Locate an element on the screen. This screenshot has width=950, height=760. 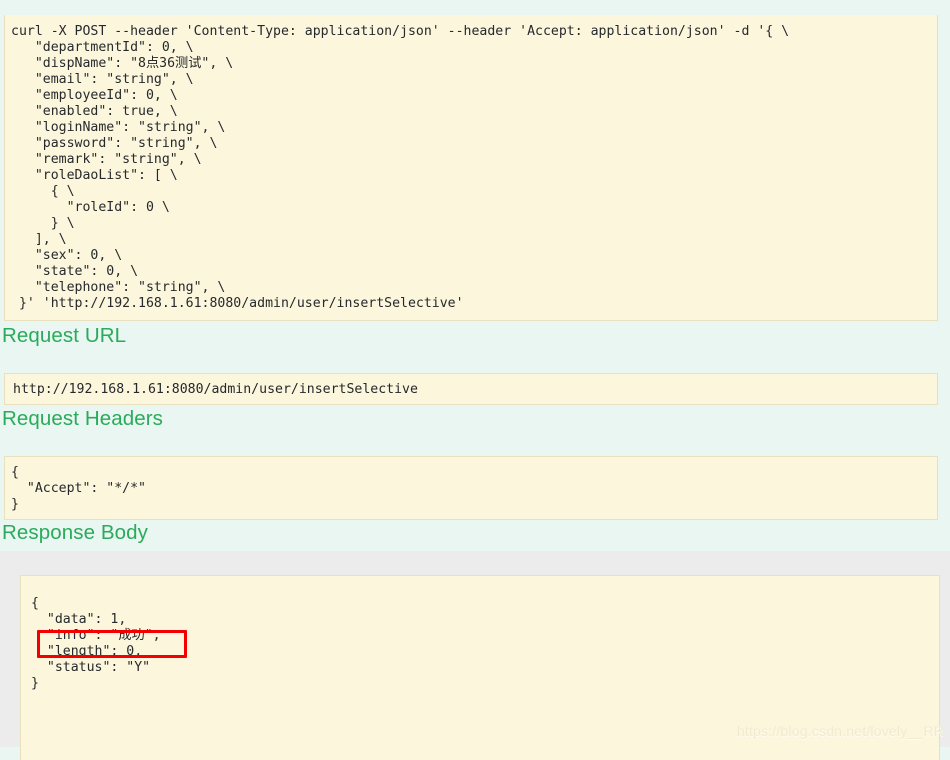
section-heading-request-headers: Request Headers is located at coordinates (83, 418).